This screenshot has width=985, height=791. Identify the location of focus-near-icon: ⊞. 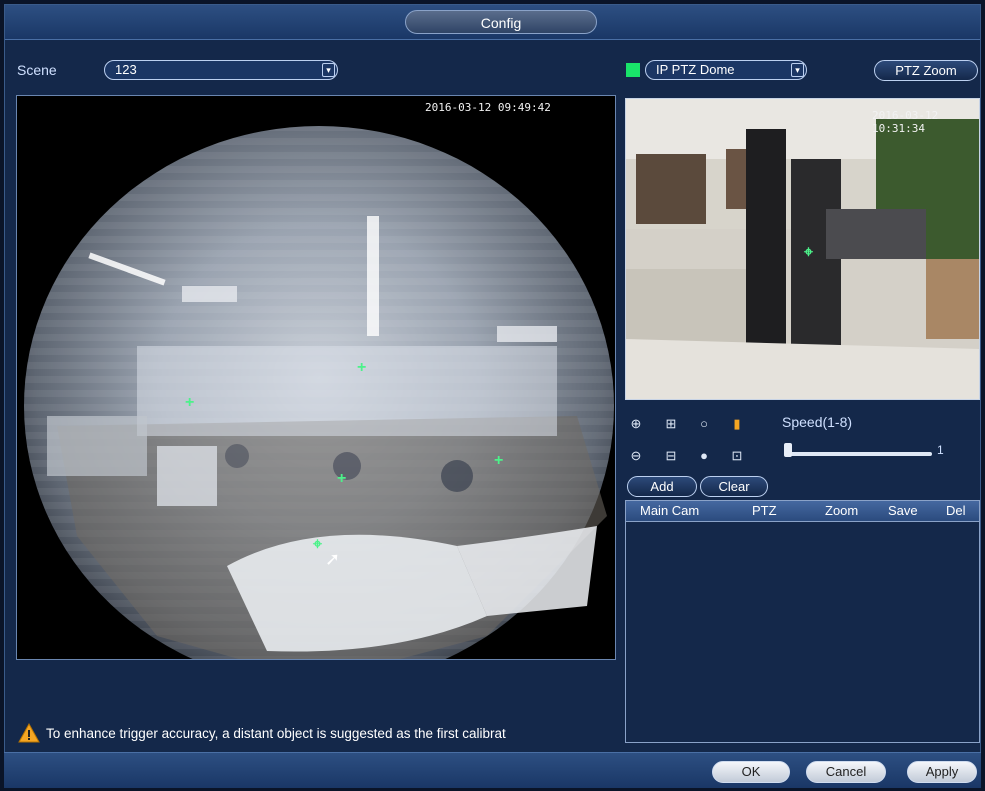
(671, 424).